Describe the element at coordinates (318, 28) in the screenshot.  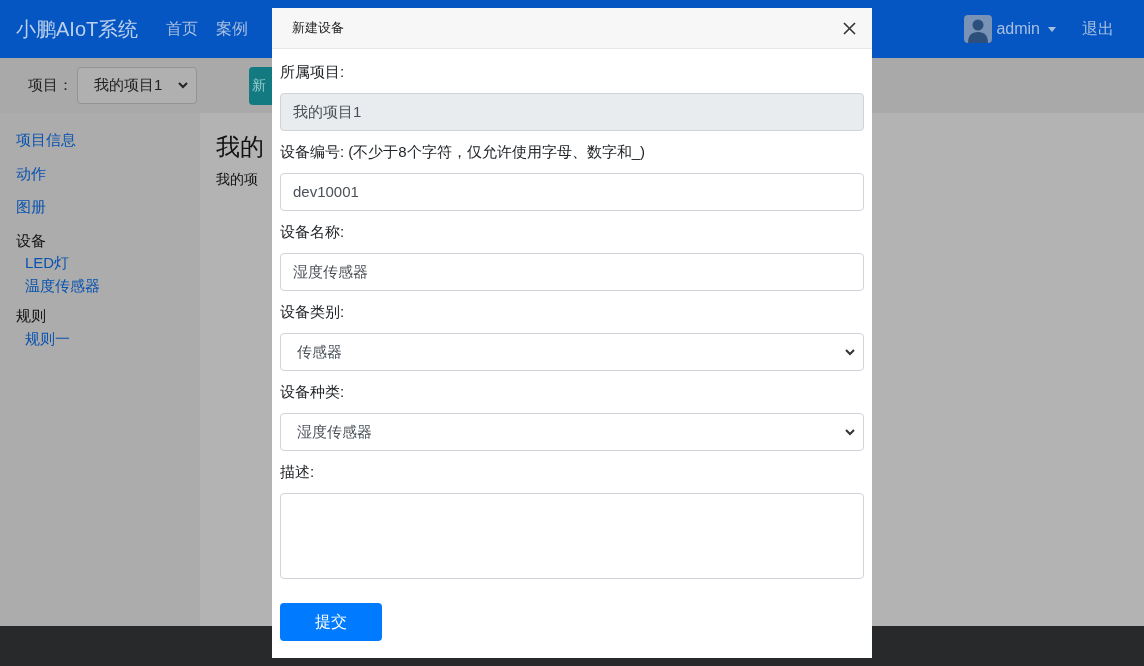
I see `modal-title: 新建设备` at that location.